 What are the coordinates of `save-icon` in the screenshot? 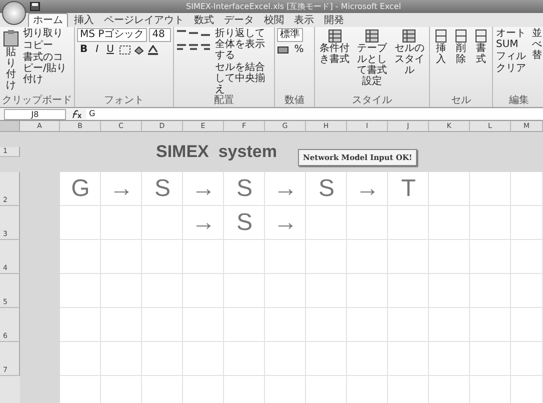 It's located at (35, 6).